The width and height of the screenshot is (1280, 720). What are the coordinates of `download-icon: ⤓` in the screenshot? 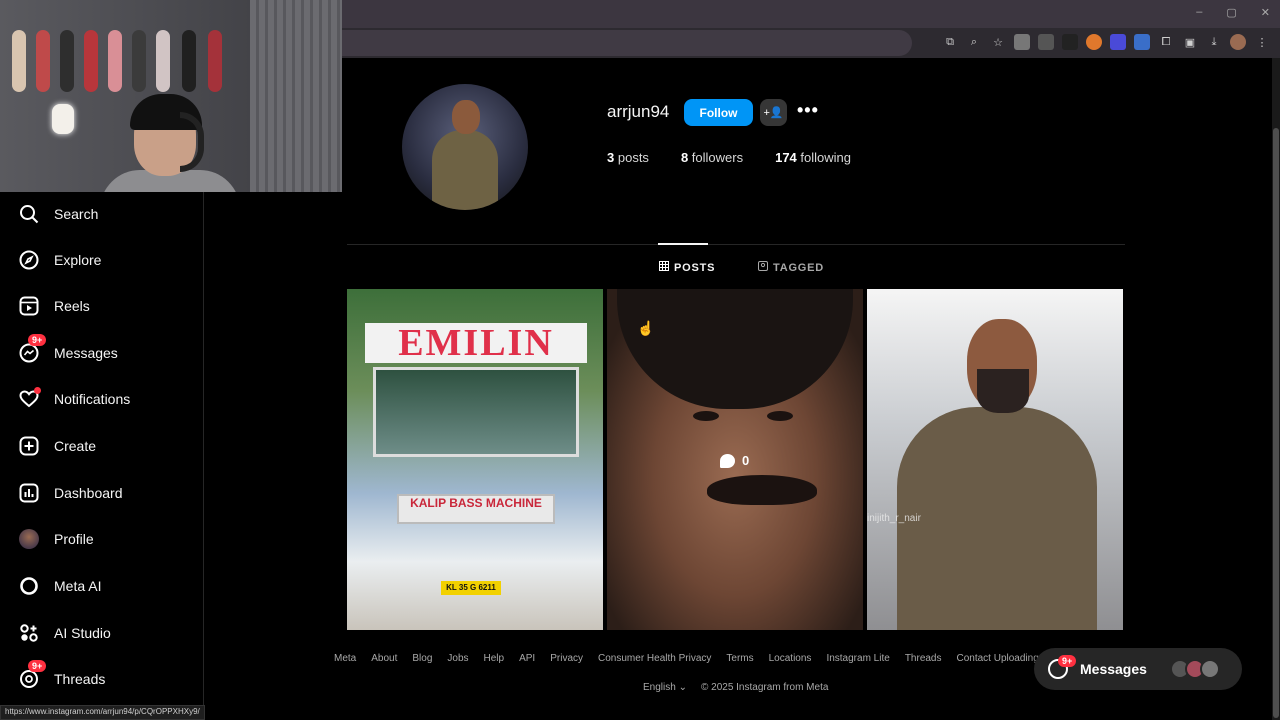 It's located at (1214, 42).